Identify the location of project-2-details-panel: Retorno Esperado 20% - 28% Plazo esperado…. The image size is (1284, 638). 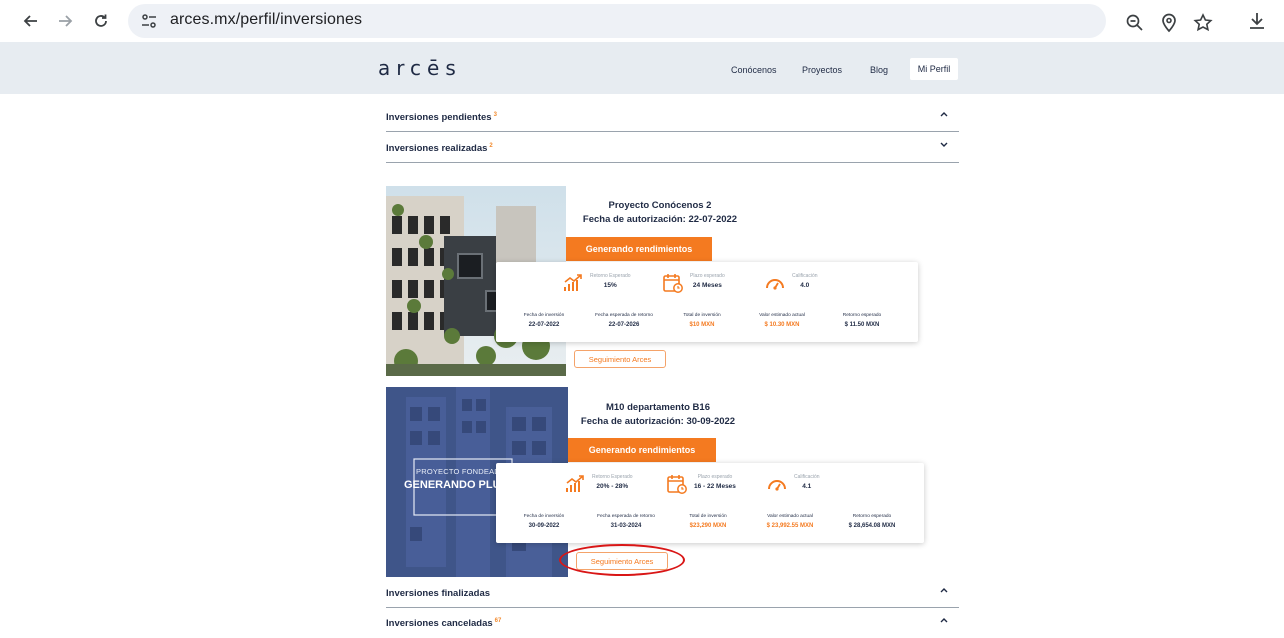
(710, 503).